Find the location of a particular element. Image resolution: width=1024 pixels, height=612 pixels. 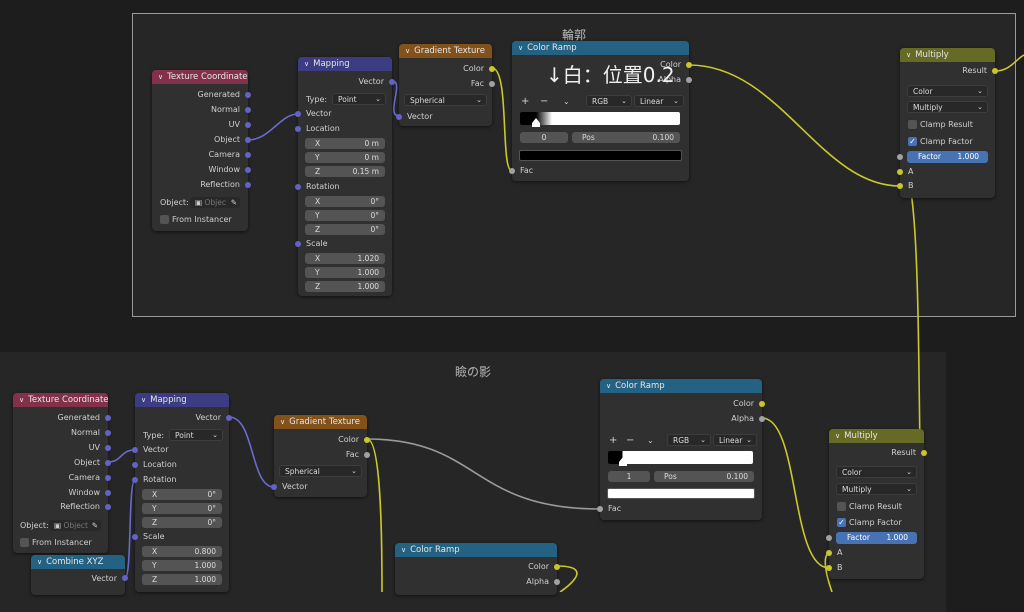

ramp-menu-chevron-icon: ⌄ is located at coordinates (650, 440).